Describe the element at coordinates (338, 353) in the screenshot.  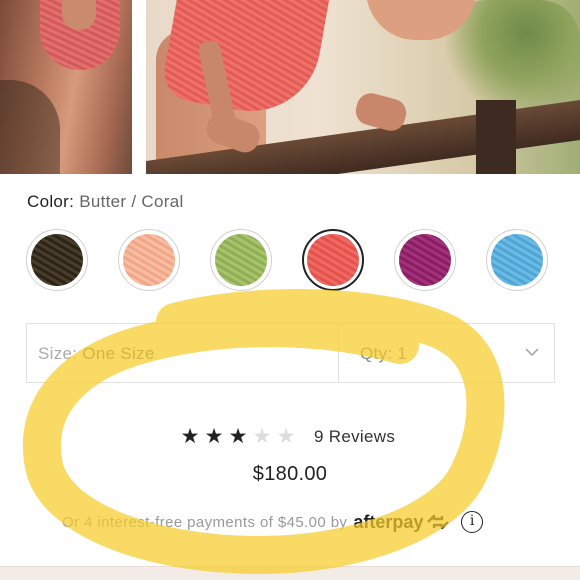
I see `selector-divider` at that location.